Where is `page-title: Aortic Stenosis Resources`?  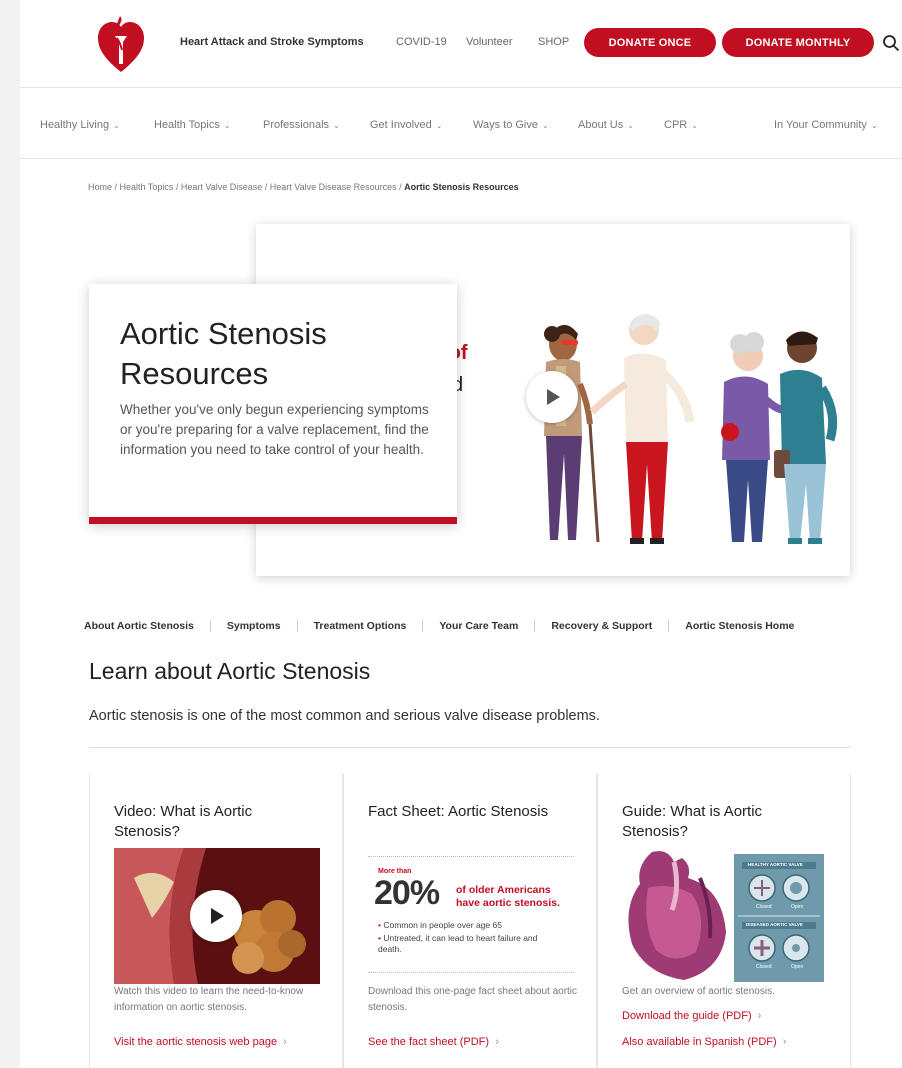 page-title: Aortic Stenosis Resources is located at coordinates (223, 353).